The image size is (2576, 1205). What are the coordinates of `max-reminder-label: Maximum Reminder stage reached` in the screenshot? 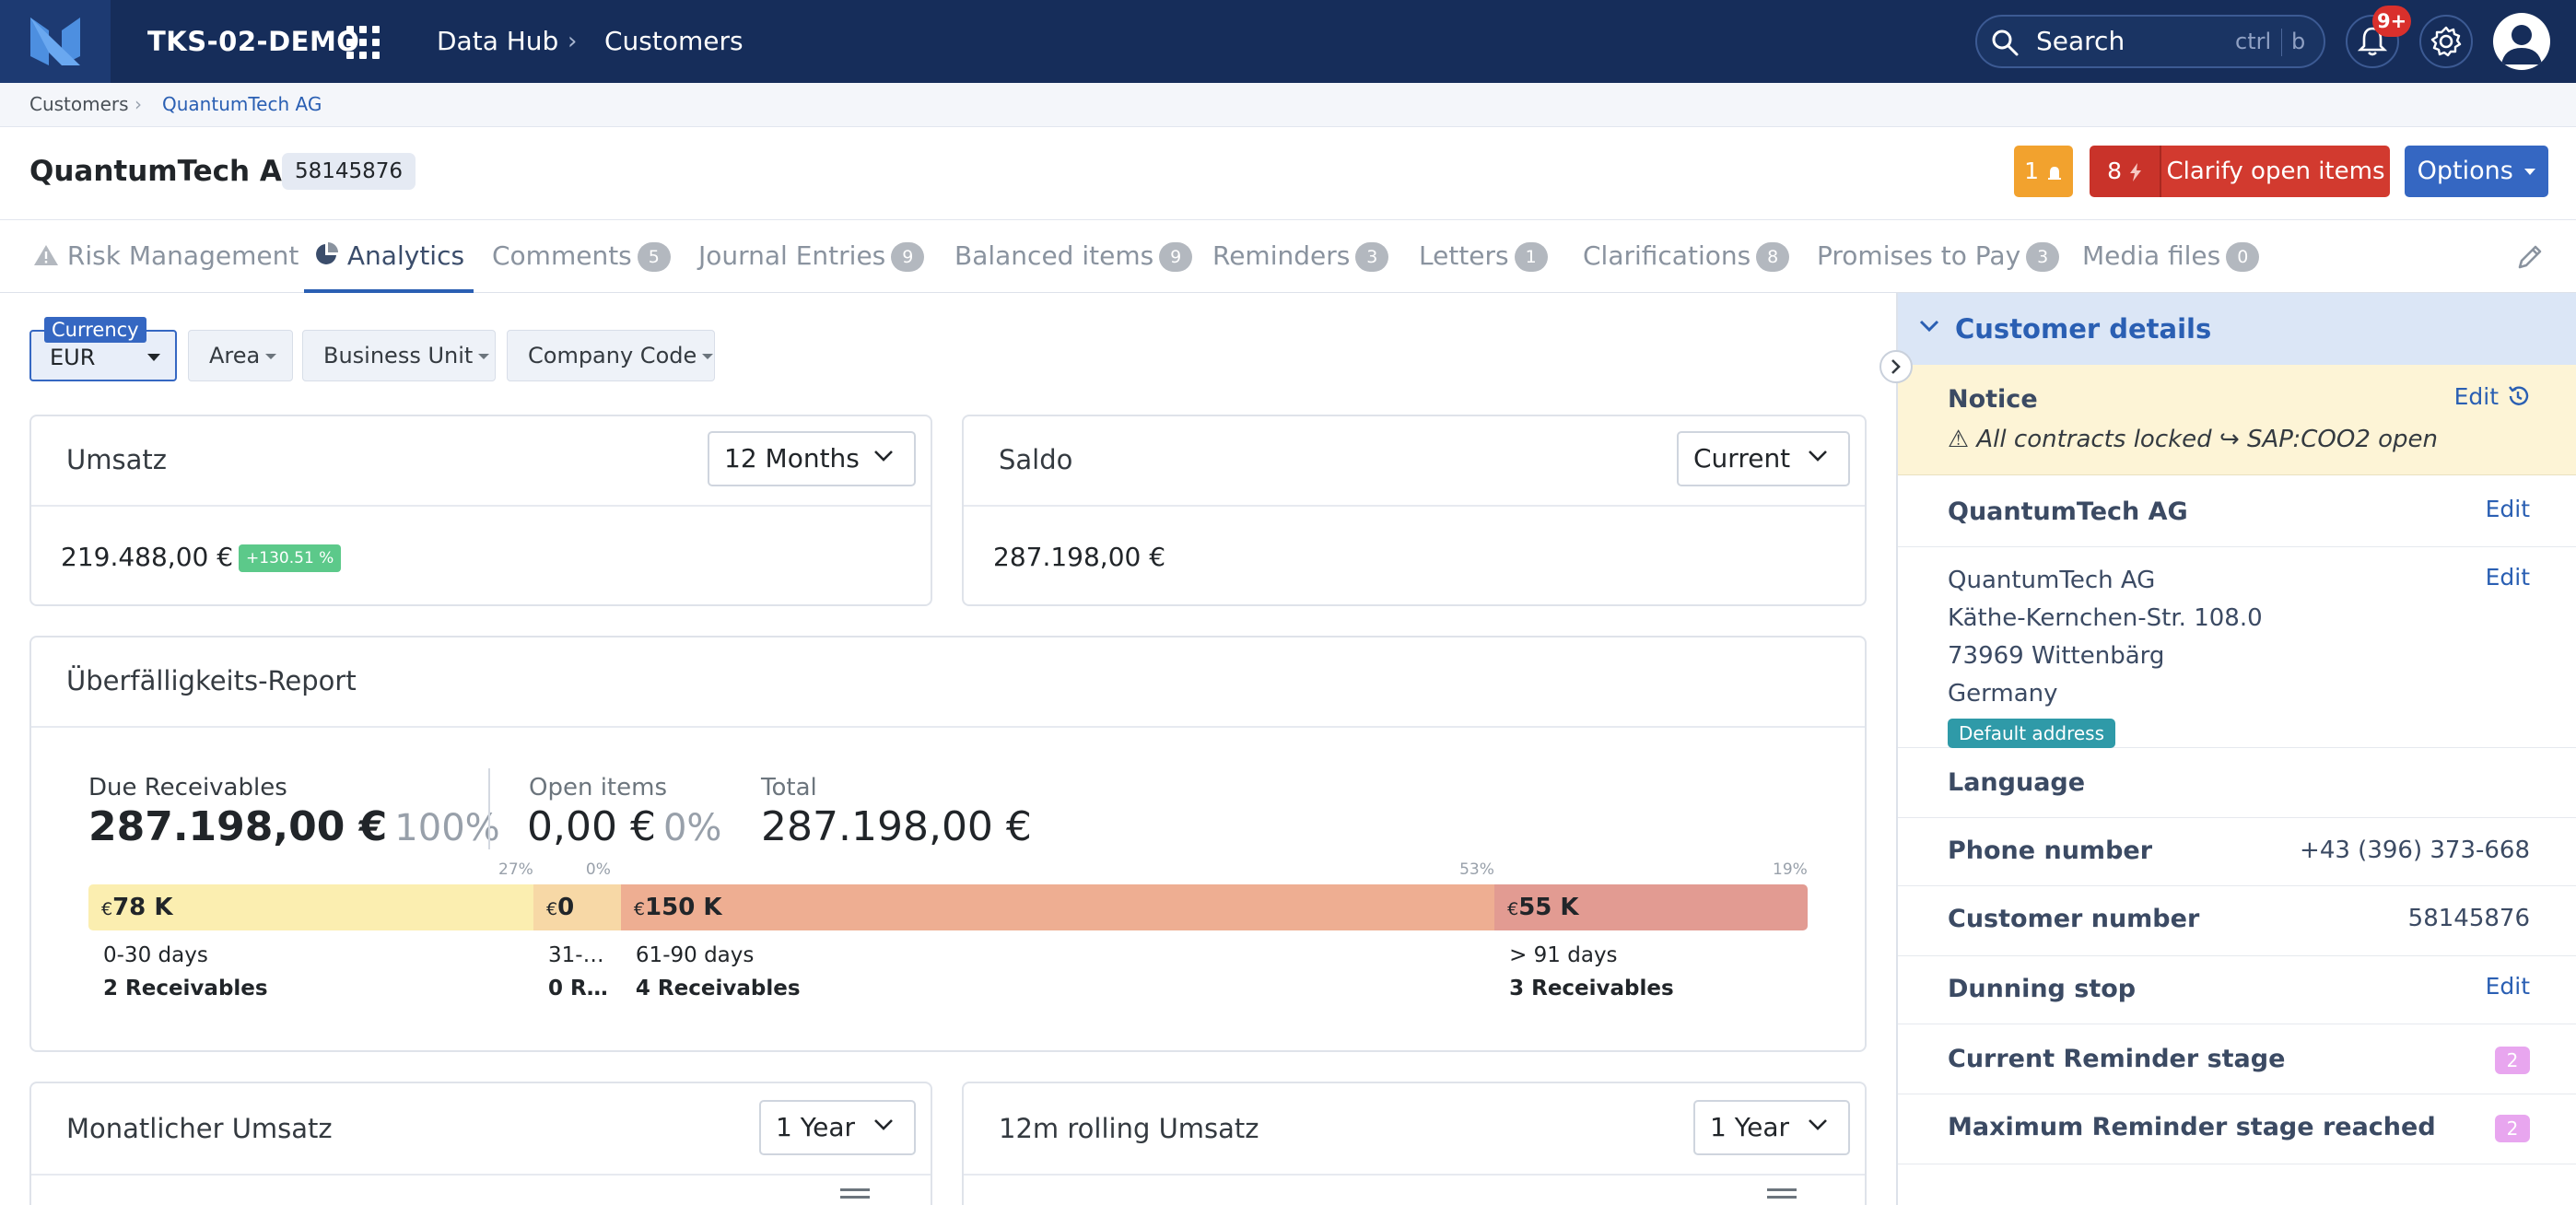 It's located at (2192, 1127).